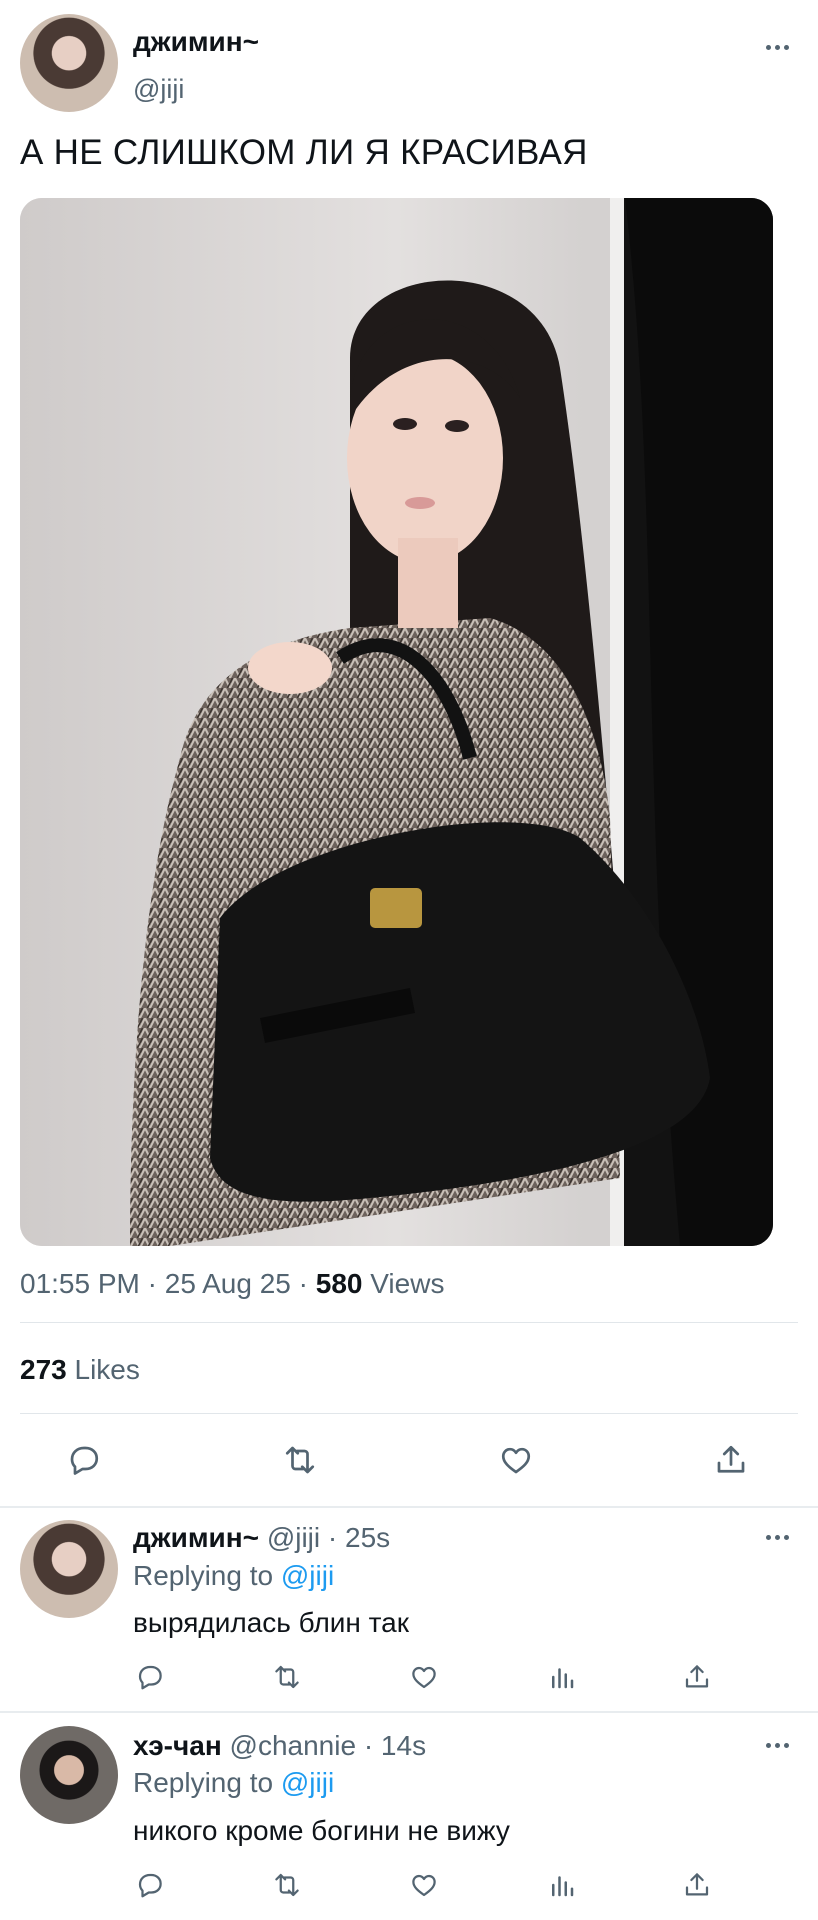  What do you see at coordinates (158, 89) in the screenshot?
I see `author-handle: @jiji` at bounding box center [158, 89].